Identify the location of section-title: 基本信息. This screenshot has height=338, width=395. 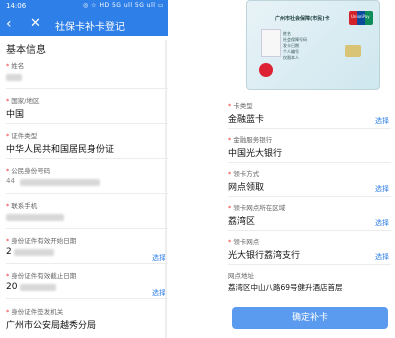
(26, 50).